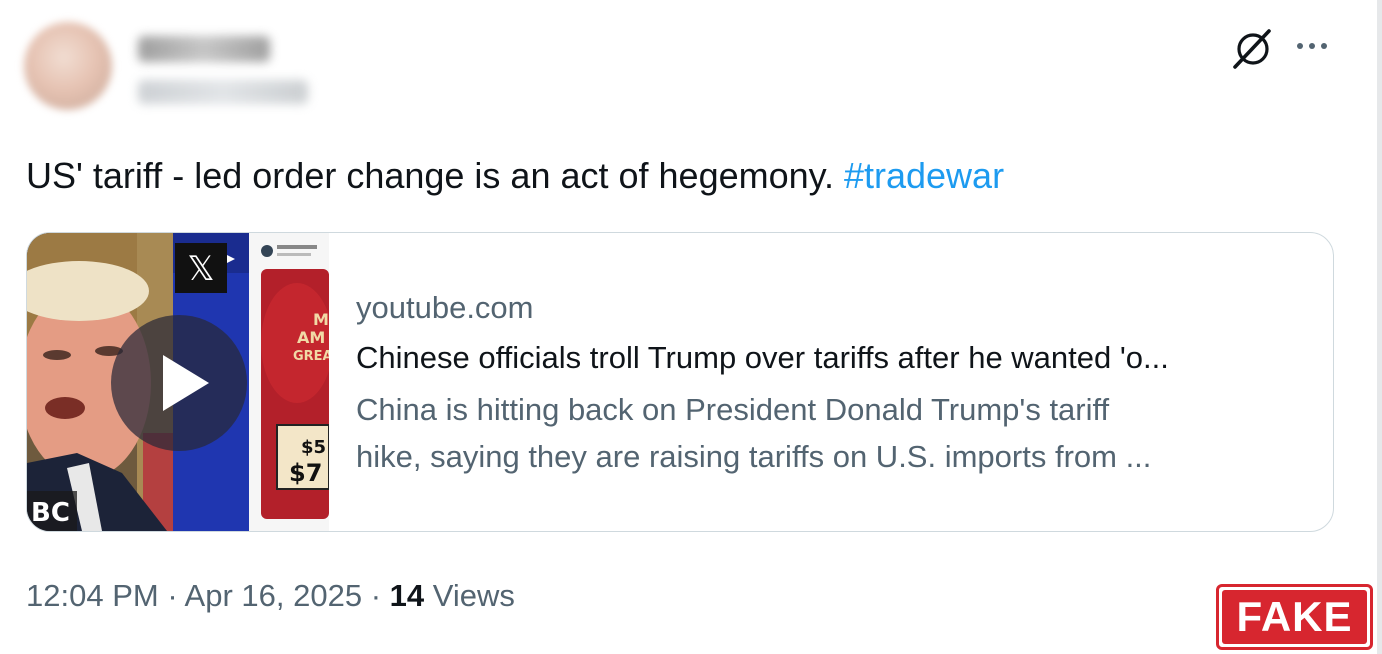  Describe the element at coordinates (1379, 327) in the screenshot. I see `panel-border` at that location.